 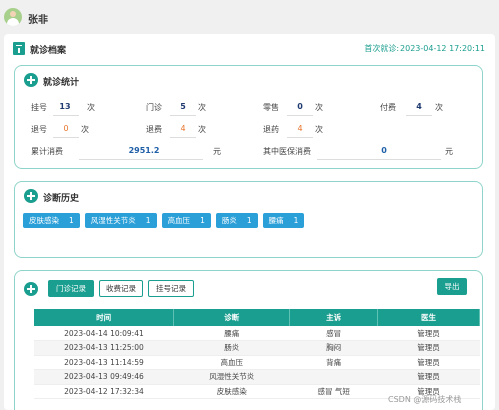 What do you see at coordinates (388, 107) in the screenshot?
I see `stat-label: 付费` at bounding box center [388, 107].